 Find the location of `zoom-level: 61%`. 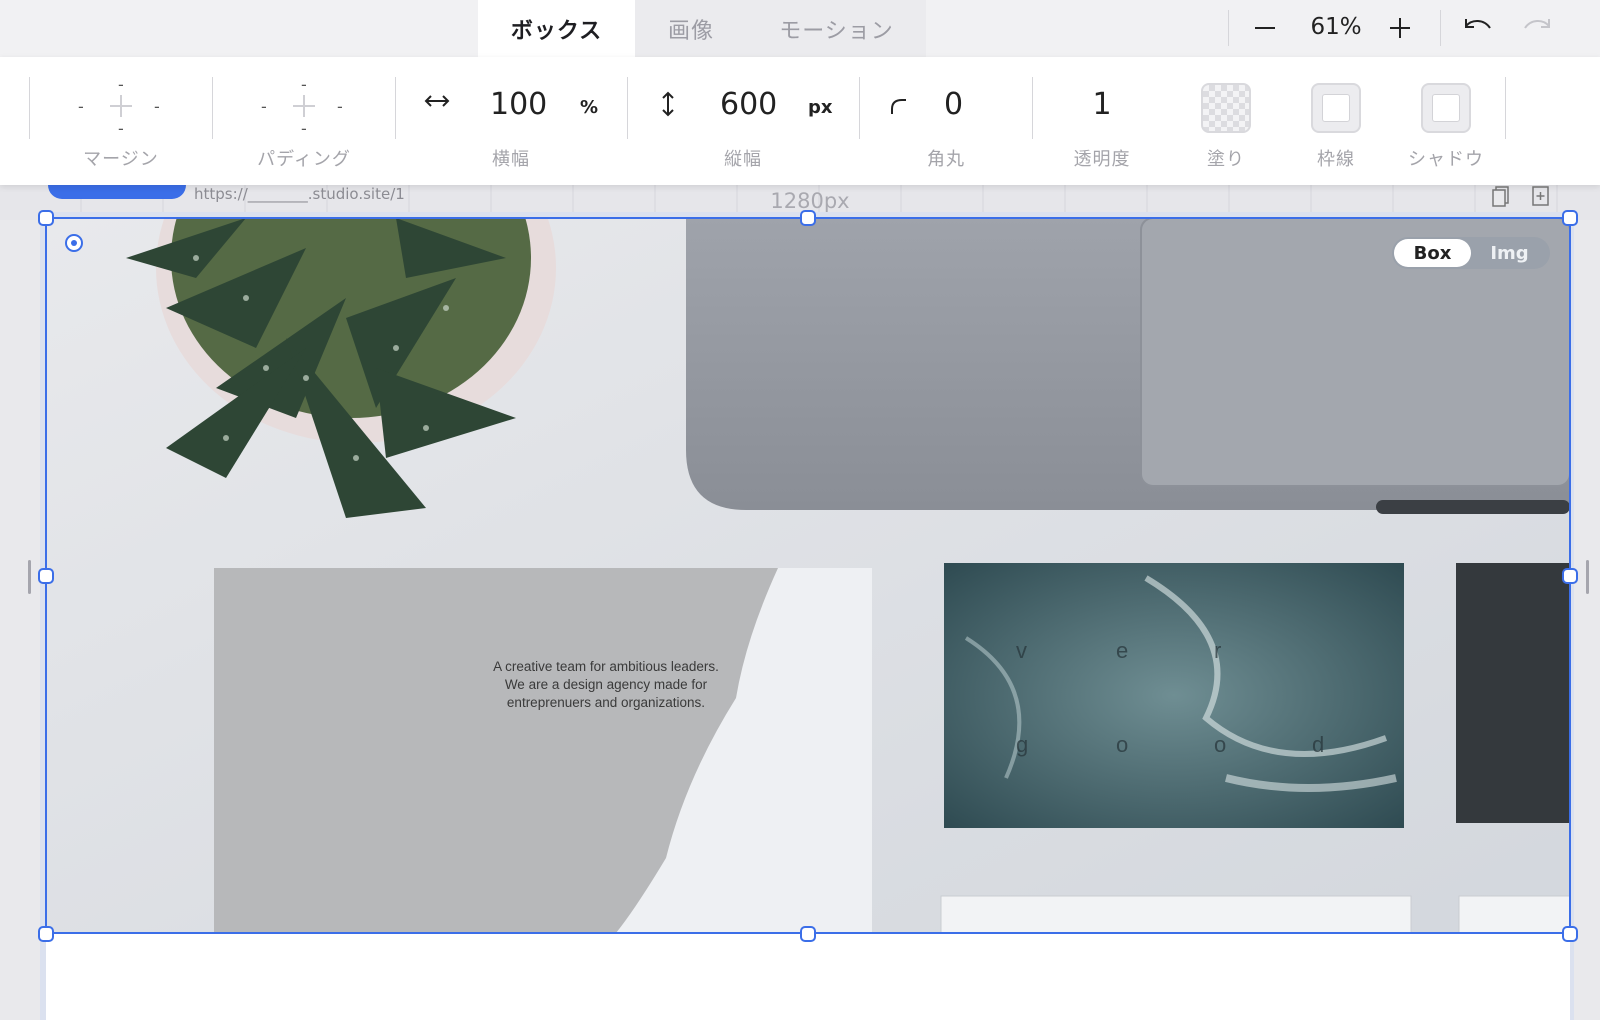

zoom-level: 61% is located at coordinates (1336, 27).